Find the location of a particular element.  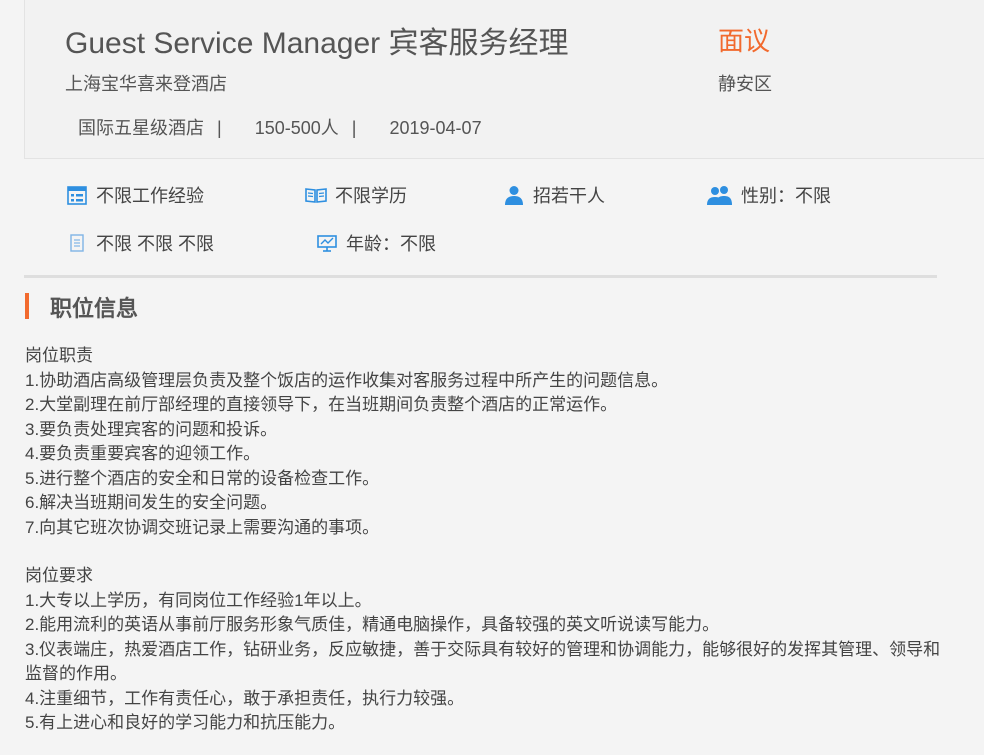

duty-item: 7.向其它班次协调交班记录上需要沟通的事项。 is located at coordinates (202, 527).